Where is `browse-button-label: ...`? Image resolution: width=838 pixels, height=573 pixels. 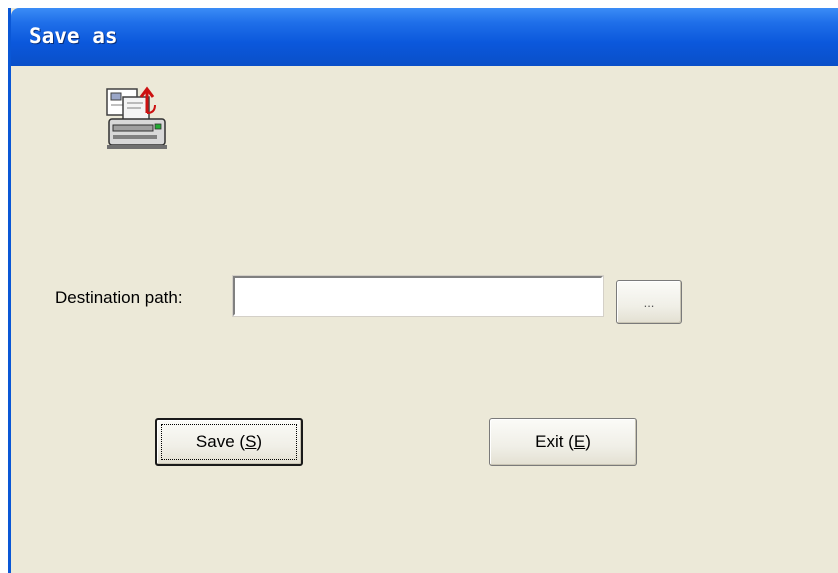
browse-button-label: ... is located at coordinates (649, 302).